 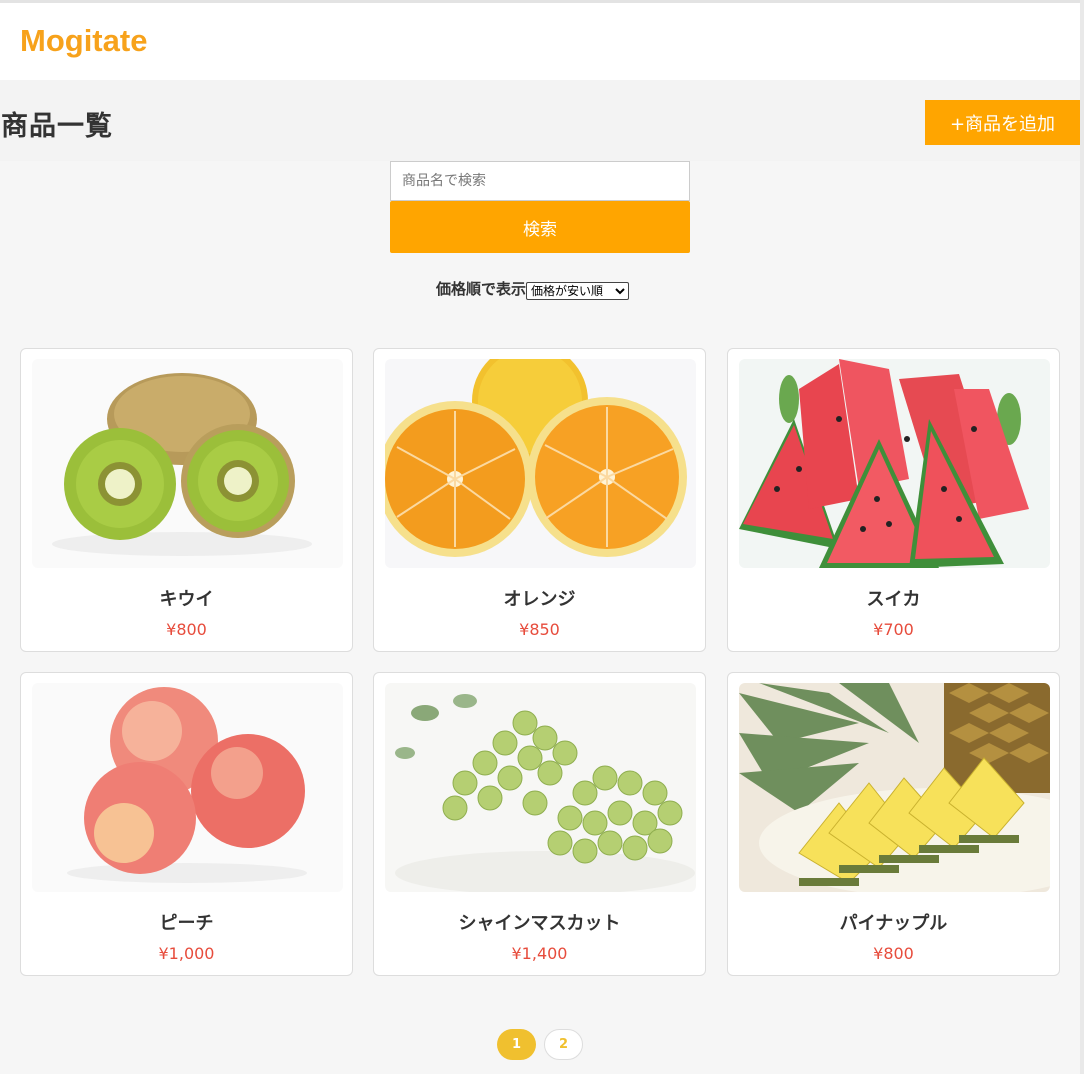 I want to click on scrollbar, so click(x=1082, y=537).